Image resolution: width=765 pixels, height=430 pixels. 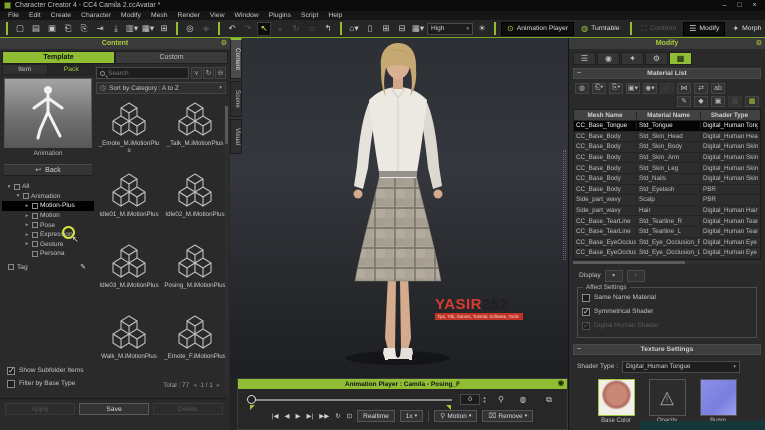 What do you see at coordinates (667, 401) in the screenshot?
I see `texture-slot-opacity: △! Opacity` at bounding box center [667, 401].